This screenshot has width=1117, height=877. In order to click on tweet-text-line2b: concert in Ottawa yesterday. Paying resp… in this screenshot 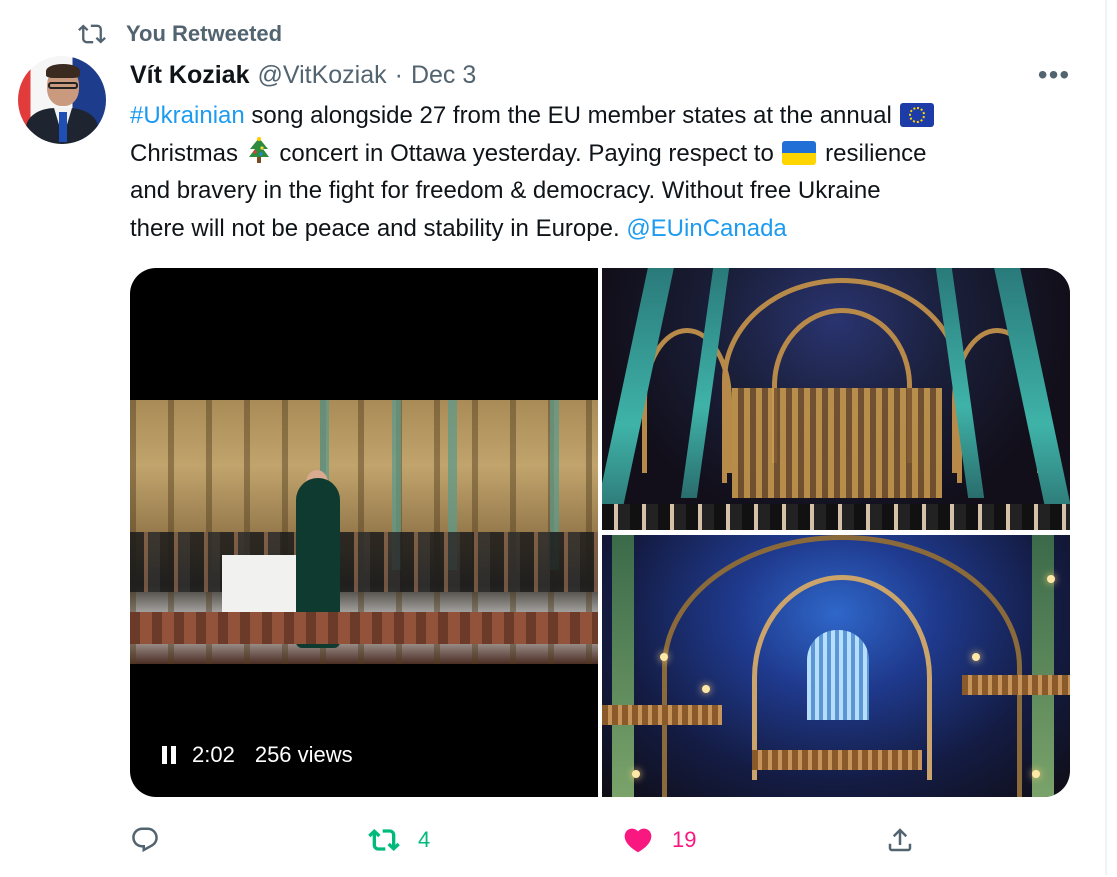, I will do `click(526, 153)`.